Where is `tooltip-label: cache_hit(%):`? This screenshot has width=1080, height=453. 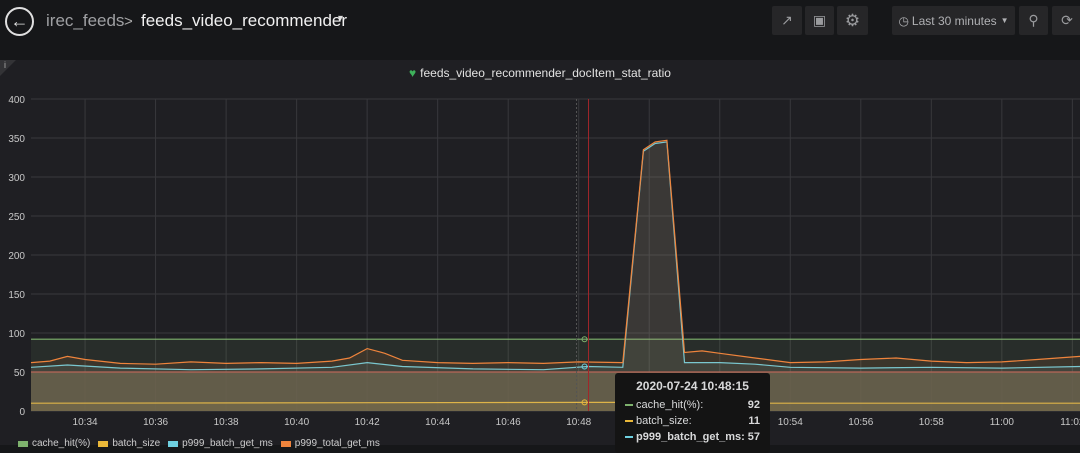
tooltip-label: cache_hit(%): is located at coordinates (670, 405).